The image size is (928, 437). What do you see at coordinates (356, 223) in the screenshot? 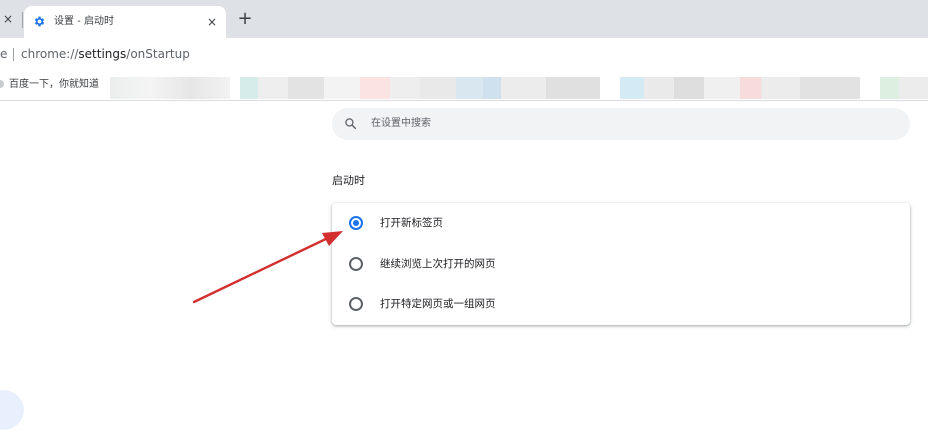
I see `radio-button-selected` at bounding box center [356, 223].